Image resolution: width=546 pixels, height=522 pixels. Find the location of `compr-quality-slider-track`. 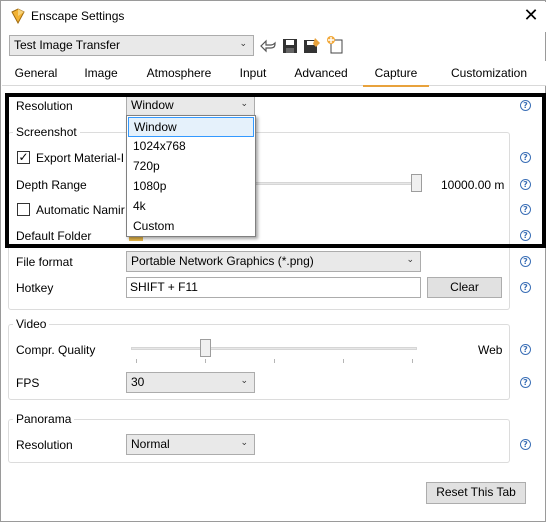

compr-quality-slider-track is located at coordinates (274, 348).